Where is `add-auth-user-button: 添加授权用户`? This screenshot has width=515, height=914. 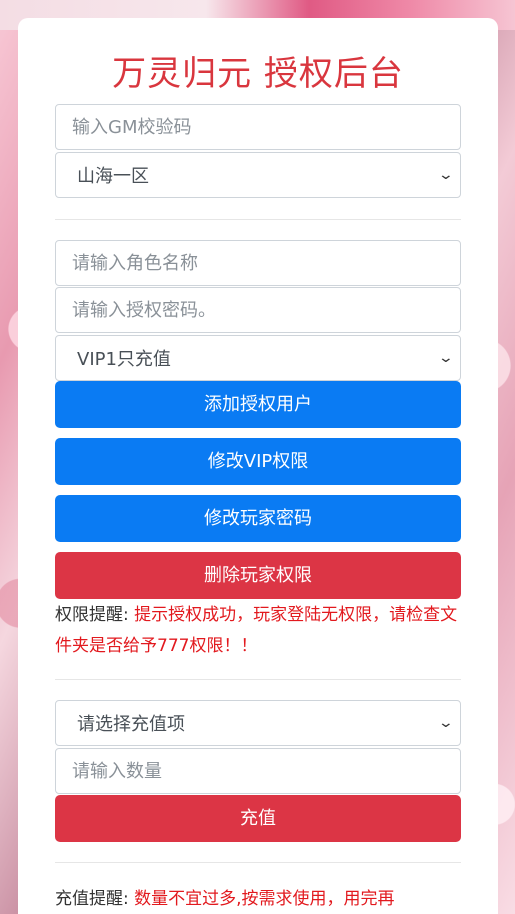
add-auth-user-button: 添加授权用户 is located at coordinates (258, 404).